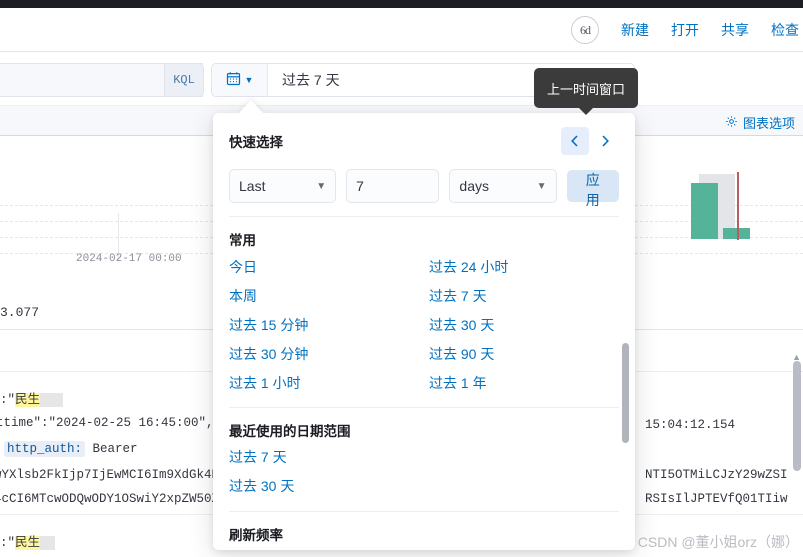 The height and width of the screenshot is (557, 803). What do you see at coordinates (290, 431) in the screenshot?
I see `recent-section-title: 最近使用的日期范围` at bounding box center [290, 431].